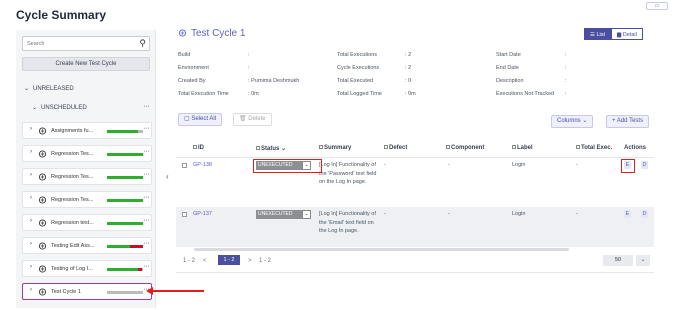  What do you see at coordinates (577, 165) in the screenshot?
I see `total-exec-value: -` at bounding box center [577, 165].